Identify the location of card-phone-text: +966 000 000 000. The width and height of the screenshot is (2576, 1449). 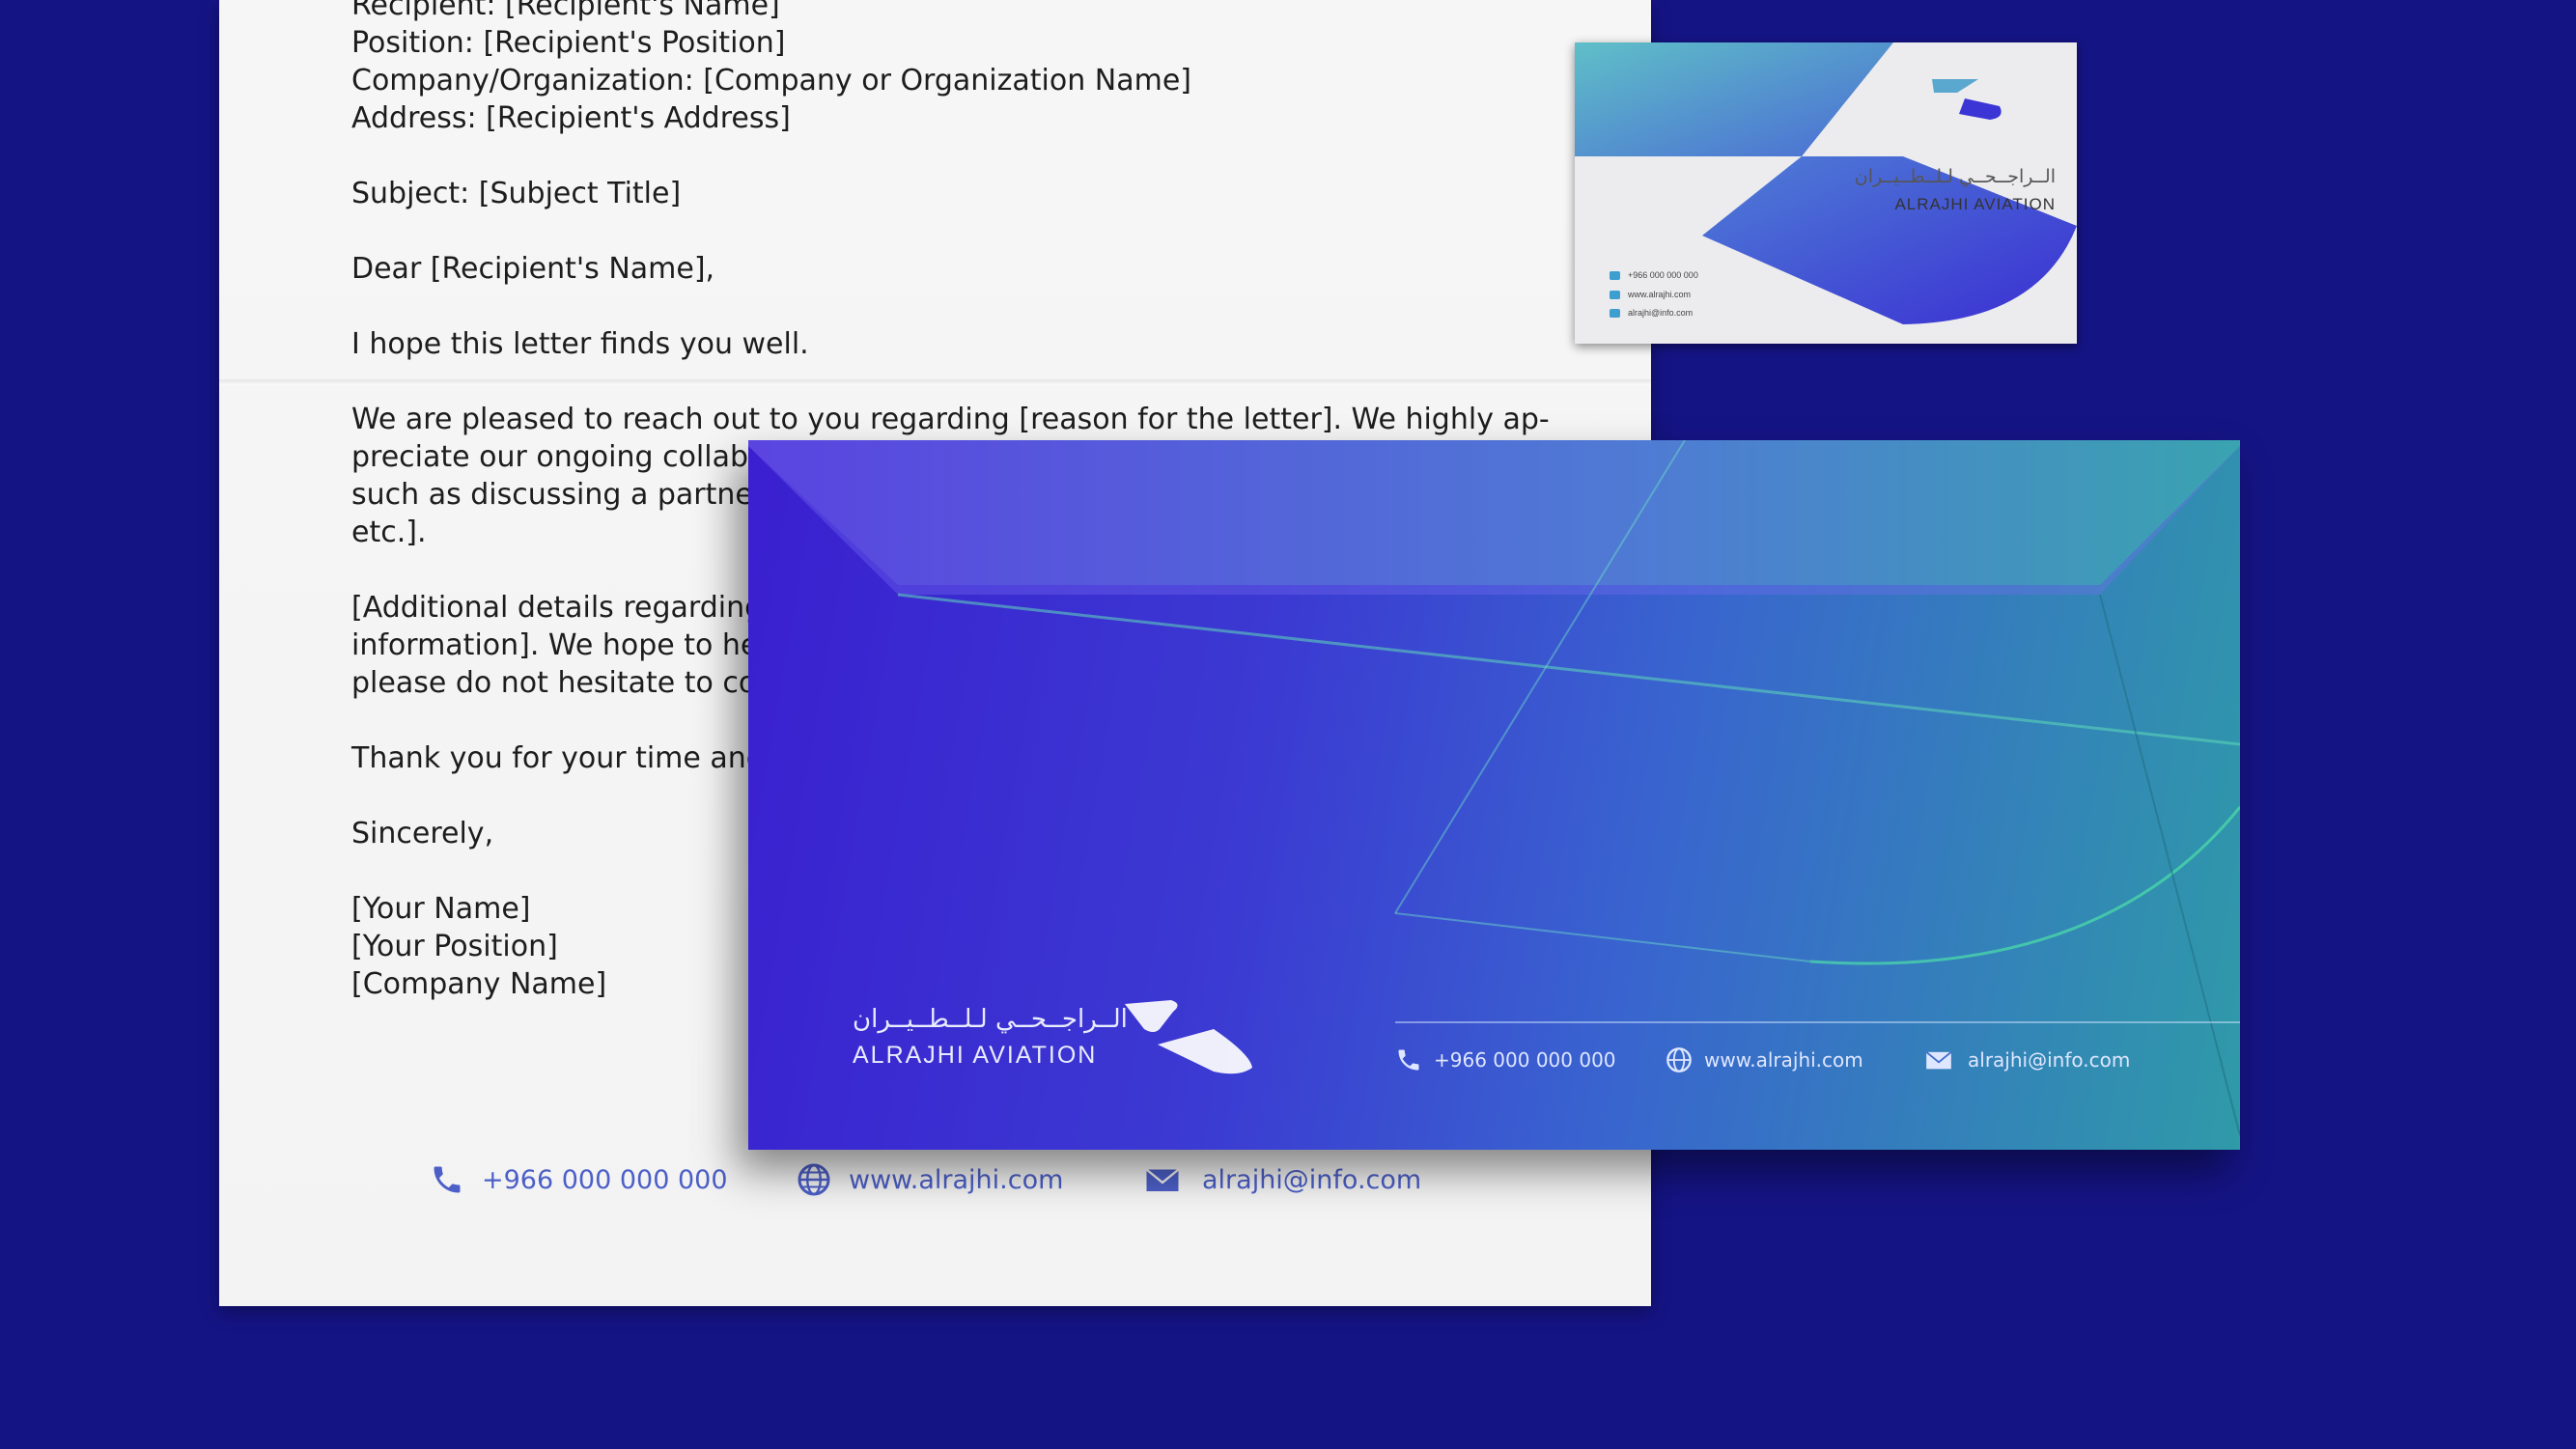
(1663, 275).